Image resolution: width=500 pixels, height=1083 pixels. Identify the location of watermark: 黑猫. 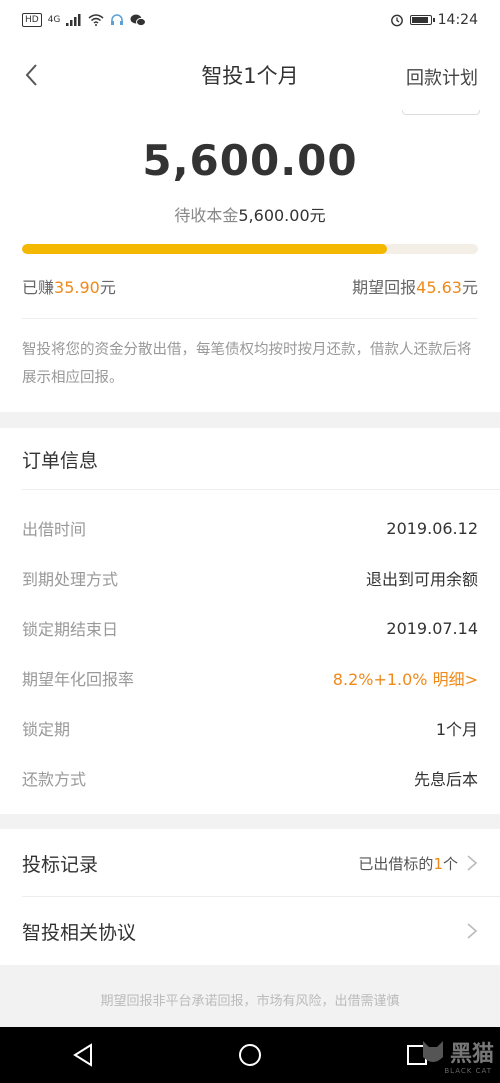
(457, 1052).